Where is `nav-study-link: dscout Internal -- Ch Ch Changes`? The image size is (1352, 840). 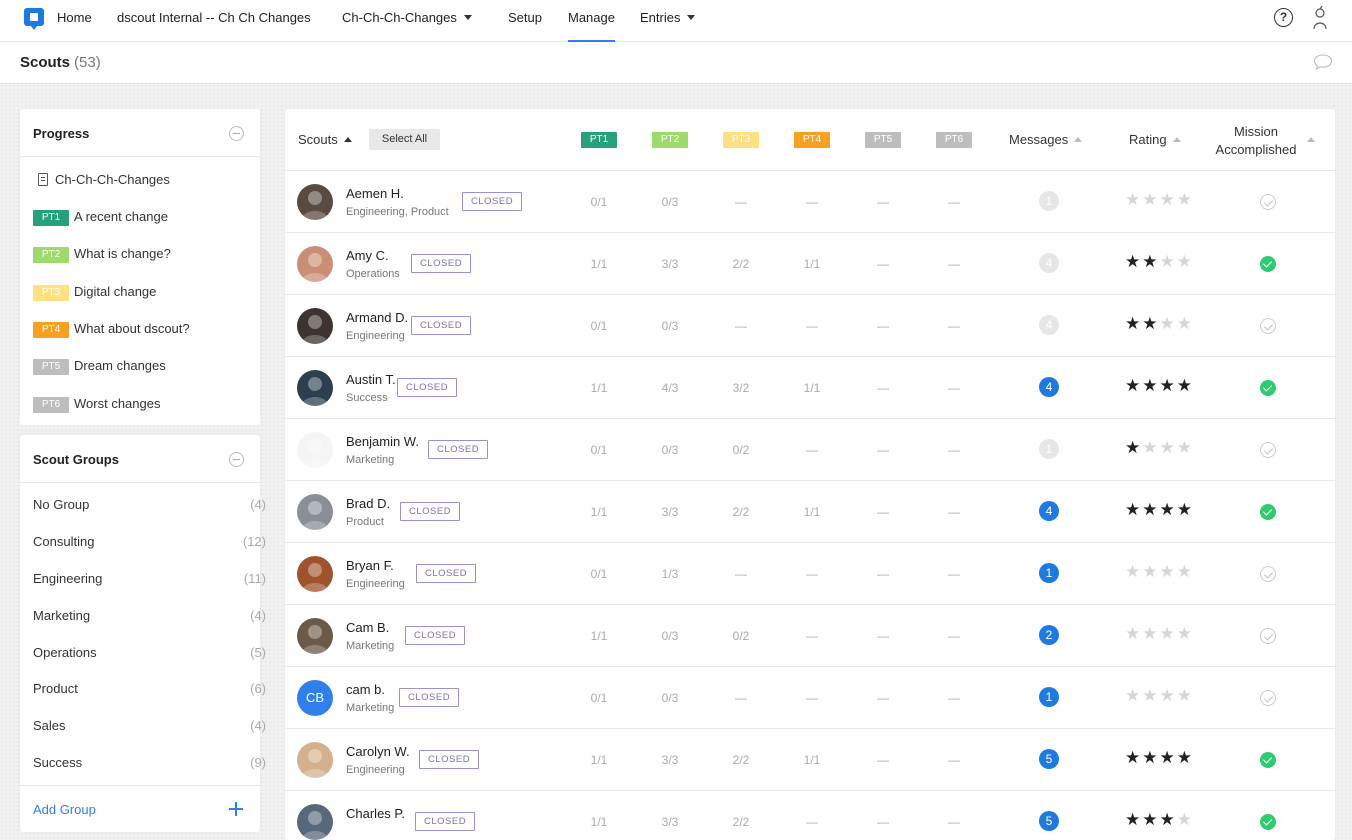
nav-study-link: dscout Internal -- Ch Ch Changes is located at coordinates (214, 21).